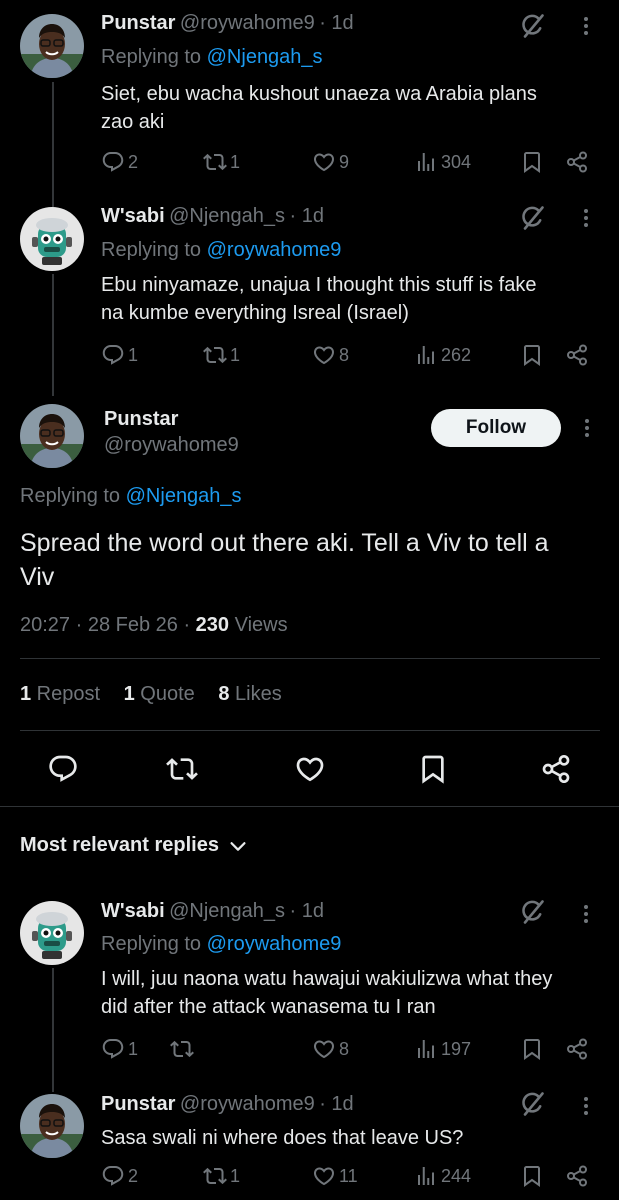 The width and height of the screenshot is (619, 1200). I want to click on reply-sort-dropdown: Most relevant replies, so click(134, 845).